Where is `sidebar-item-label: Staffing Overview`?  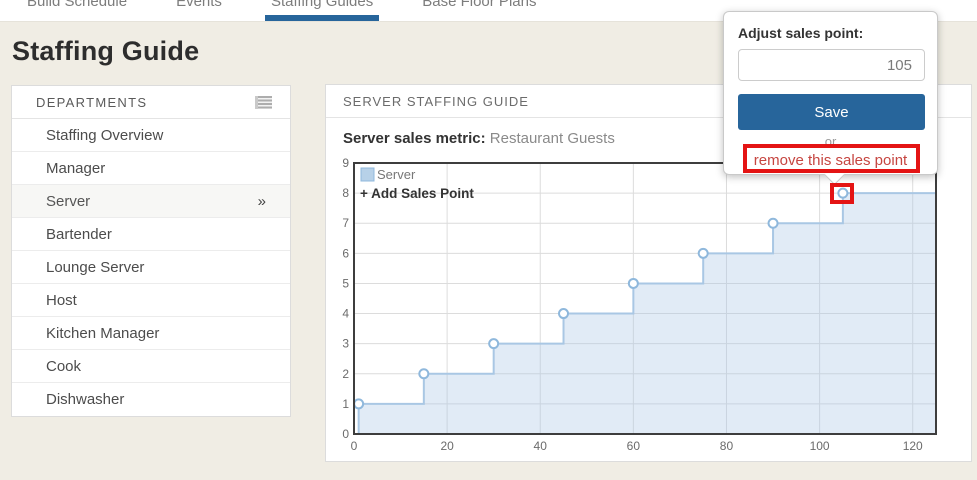
sidebar-item-label: Staffing Overview is located at coordinates (105, 135).